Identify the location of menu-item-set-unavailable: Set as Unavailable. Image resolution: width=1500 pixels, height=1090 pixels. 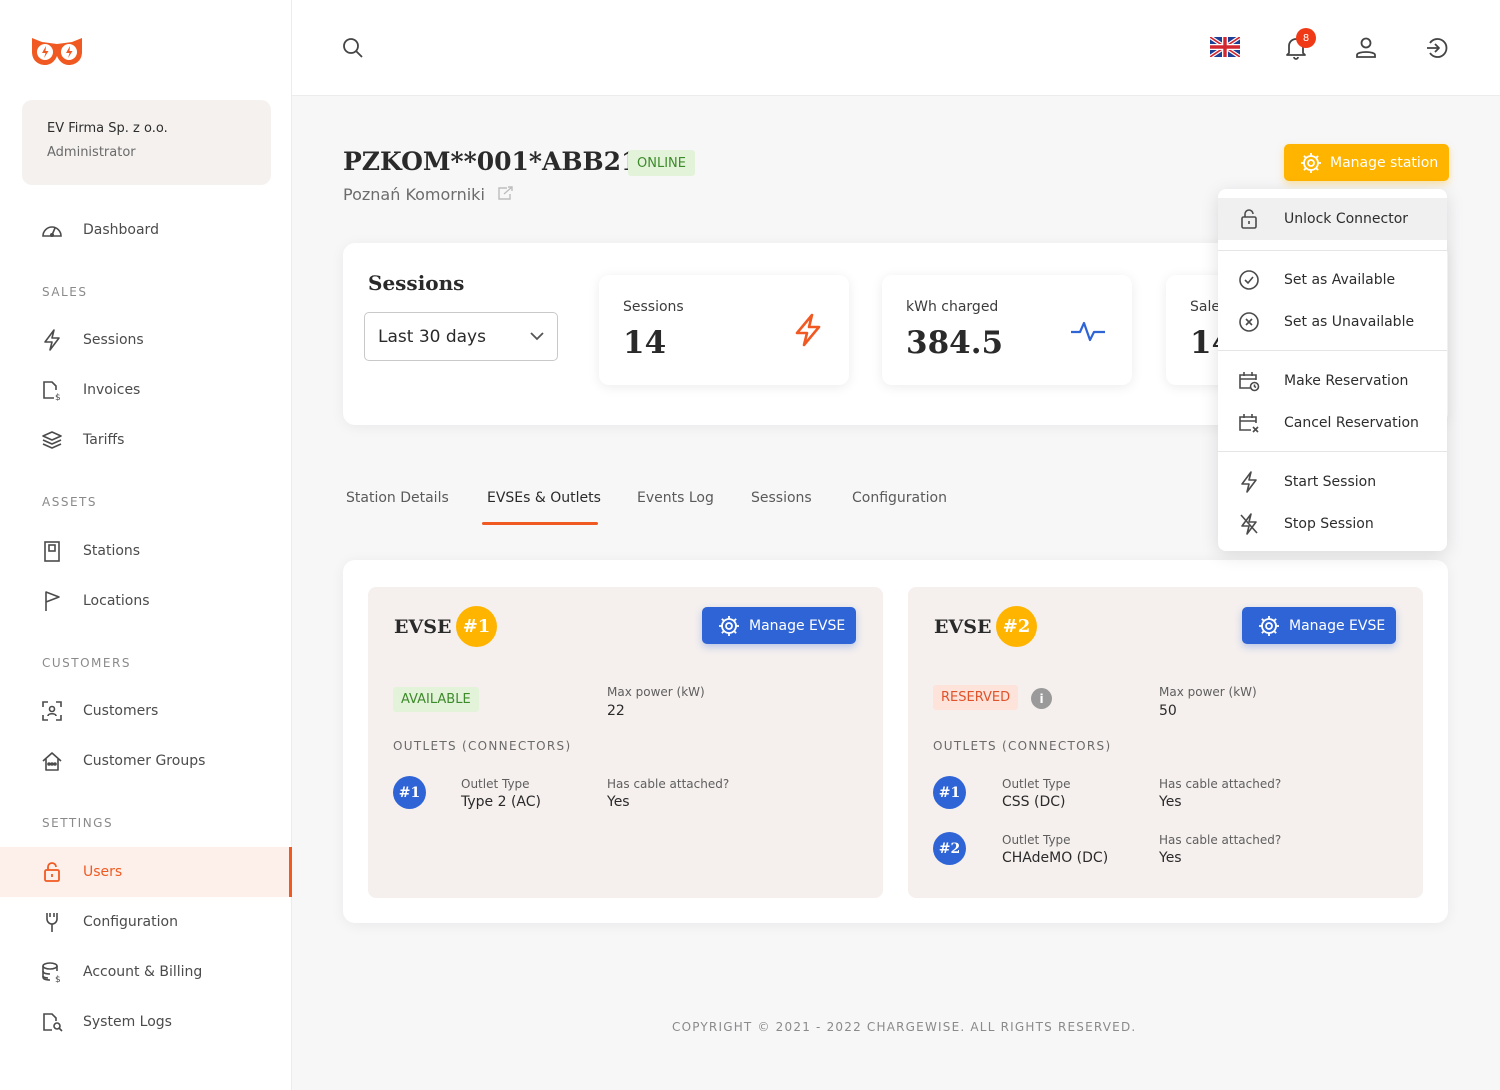
(1332, 322).